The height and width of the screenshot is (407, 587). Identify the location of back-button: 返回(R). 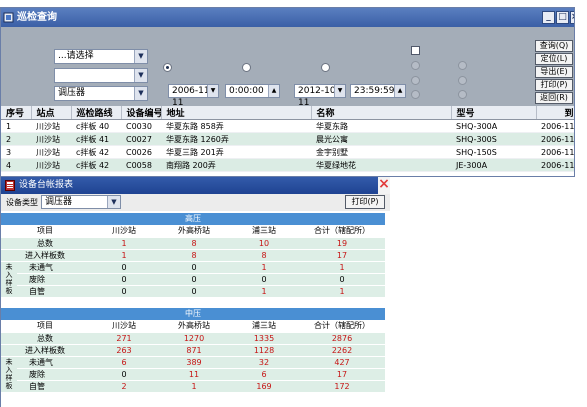
(554, 98).